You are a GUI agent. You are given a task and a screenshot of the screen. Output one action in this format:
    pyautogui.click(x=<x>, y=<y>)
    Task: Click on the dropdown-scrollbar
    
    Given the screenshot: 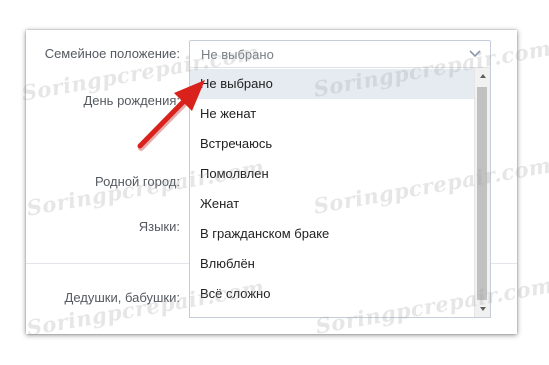 What is the action you would take?
    pyautogui.click(x=482, y=192)
    